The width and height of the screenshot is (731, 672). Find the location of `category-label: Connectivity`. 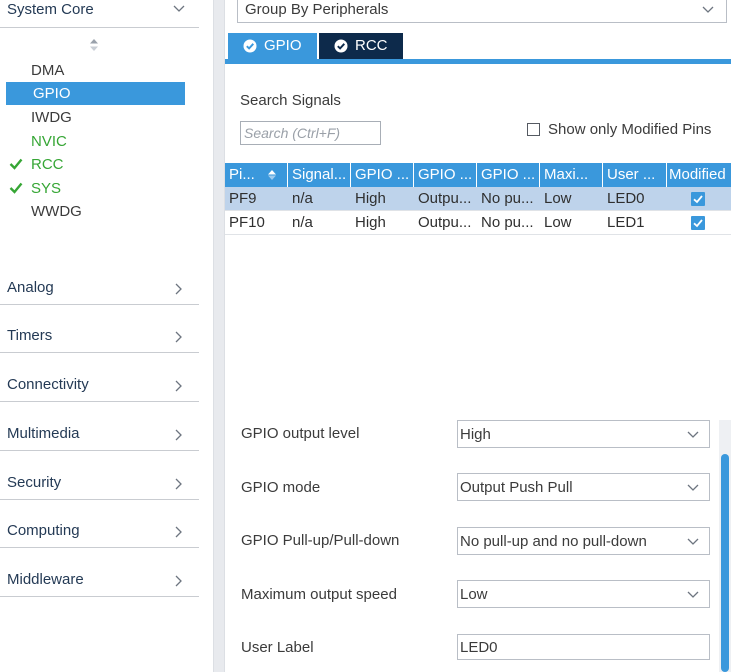

category-label: Connectivity is located at coordinates (48, 384).